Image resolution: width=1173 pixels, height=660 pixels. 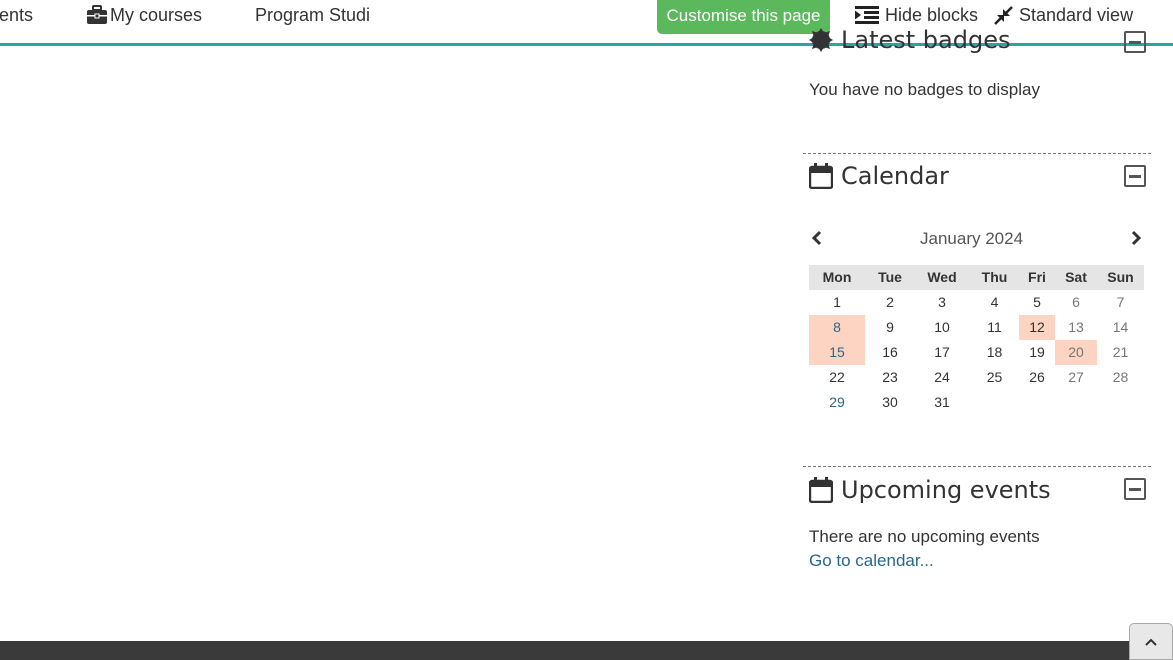 What do you see at coordinates (946, 490) in the screenshot?
I see `upcoming-block-title: Upcoming events` at bounding box center [946, 490].